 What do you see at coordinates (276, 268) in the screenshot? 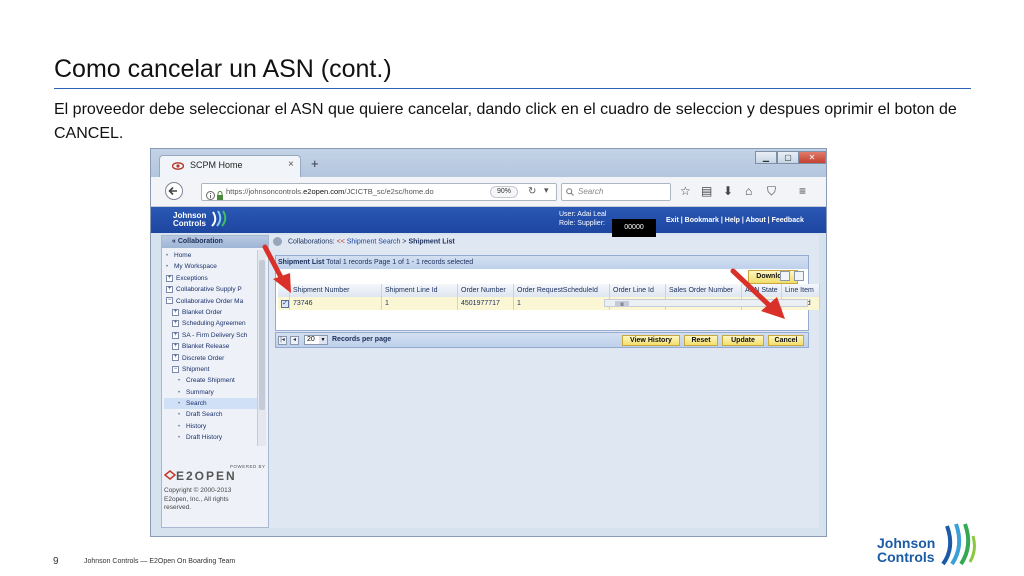
I see `arrow-to-checkbox-icon` at bounding box center [276, 268].